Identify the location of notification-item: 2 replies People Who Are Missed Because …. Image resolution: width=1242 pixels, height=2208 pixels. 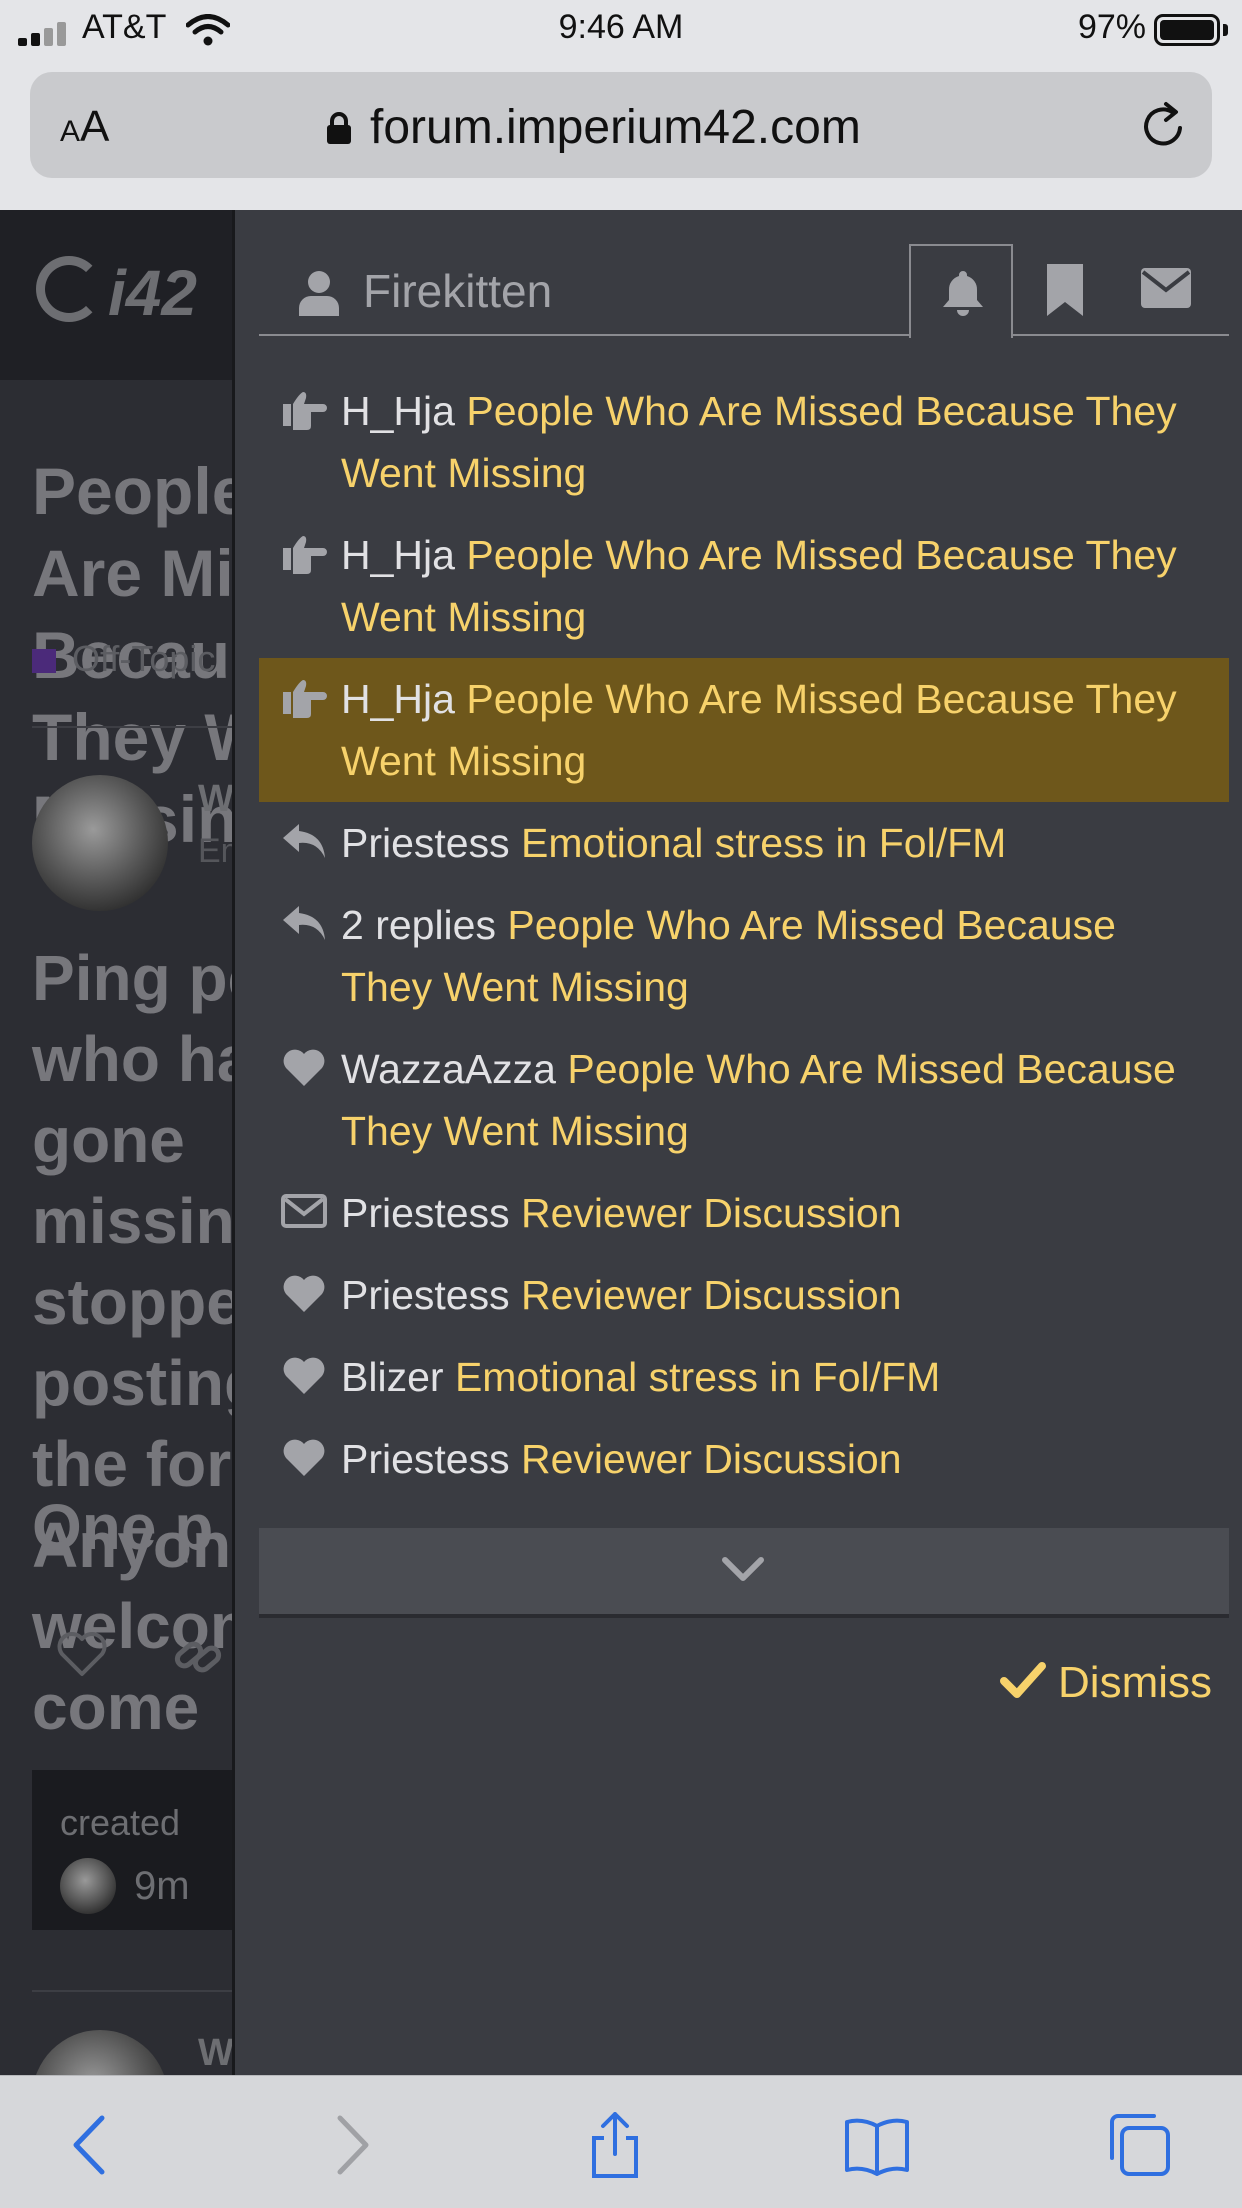
(744, 956).